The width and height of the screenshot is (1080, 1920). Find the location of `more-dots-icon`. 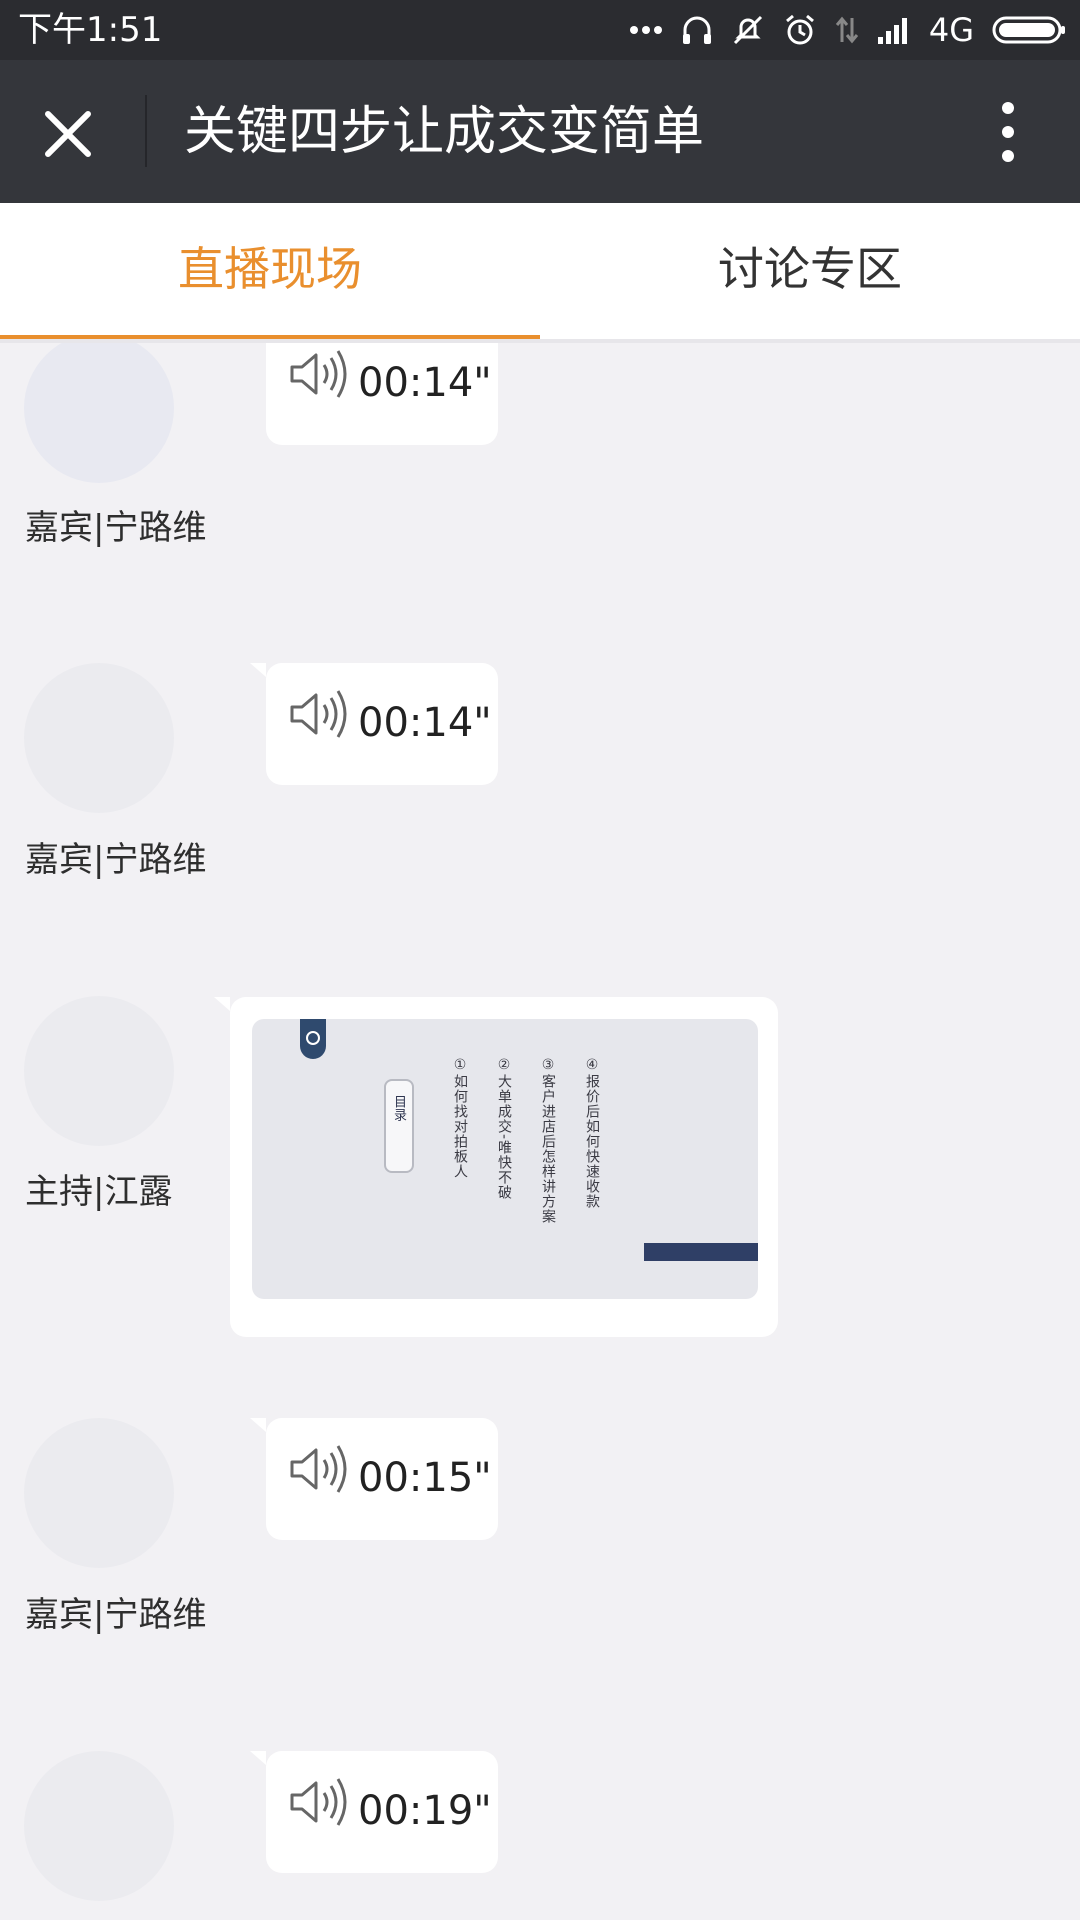

more-dots-icon is located at coordinates (646, 30).